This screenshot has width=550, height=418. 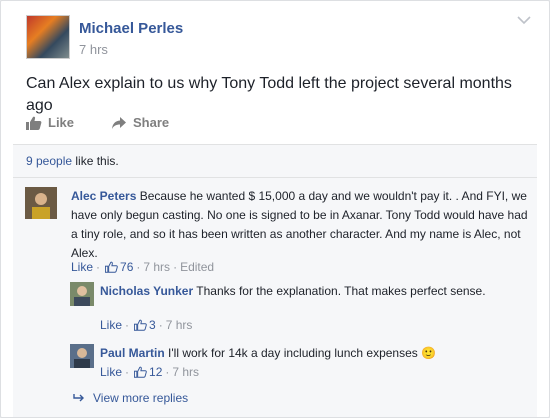 I want to click on view-more-replies-link: View more replies, so click(x=130, y=398).